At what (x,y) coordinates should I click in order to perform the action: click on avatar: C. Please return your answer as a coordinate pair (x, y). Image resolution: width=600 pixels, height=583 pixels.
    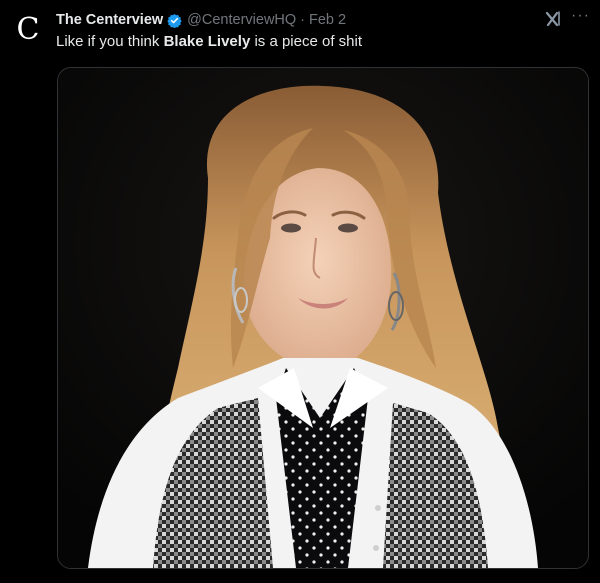
    Looking at the image, I should click on (28, 30).